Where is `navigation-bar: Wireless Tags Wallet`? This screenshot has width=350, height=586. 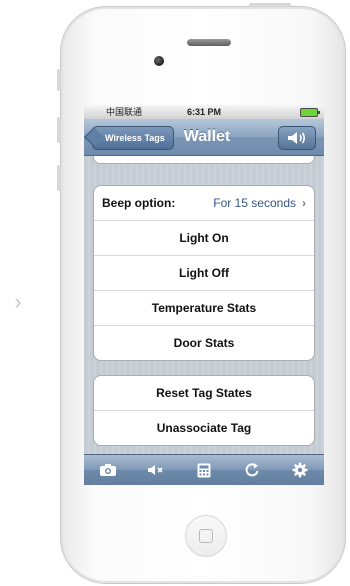
navigation-bar: Wireless Tags Wallet is located at coordinates (204, 137).